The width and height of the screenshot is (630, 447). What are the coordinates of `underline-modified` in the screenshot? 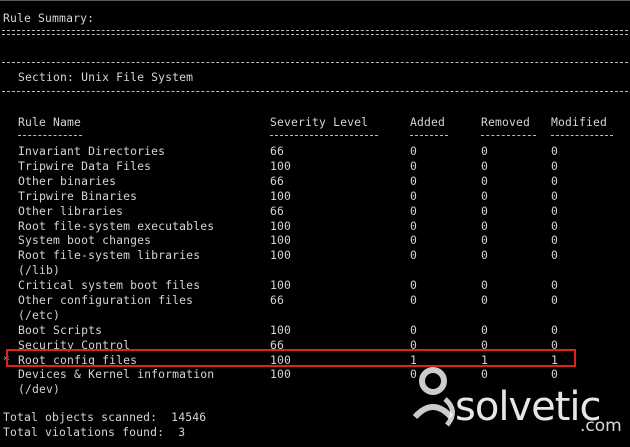 It's located at (582, 135).